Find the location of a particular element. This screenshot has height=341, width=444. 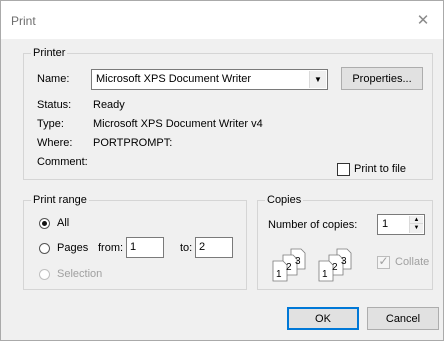

collate-checkbox: ✓ is located at coordinates (383, 261).